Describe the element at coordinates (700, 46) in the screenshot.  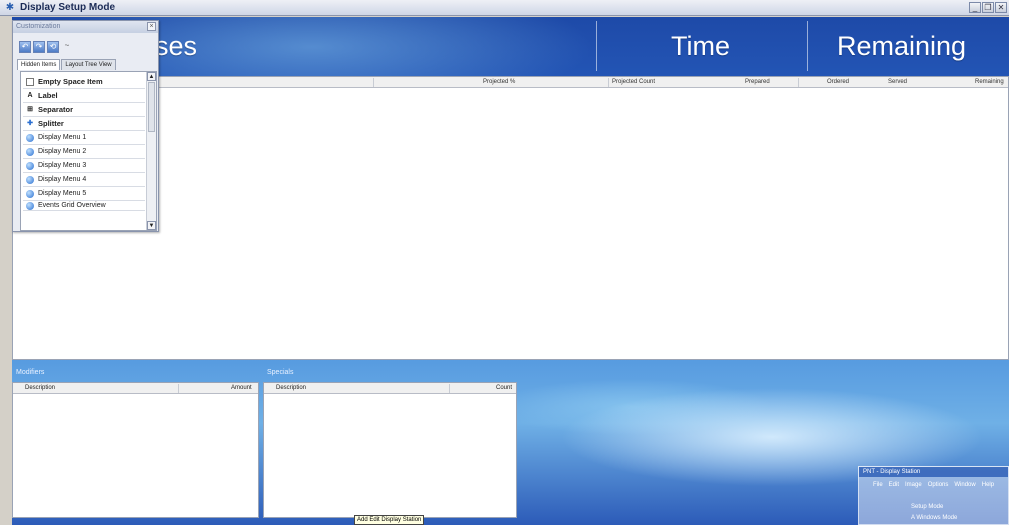
I see `header-label-time: Time` at that location.